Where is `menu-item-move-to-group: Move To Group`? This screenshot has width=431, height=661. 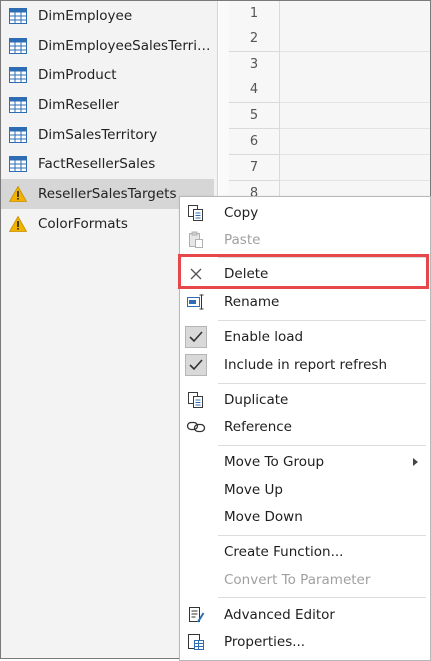 menu-item-move-to-group: Move To Group is located at coordinates (305, 461).